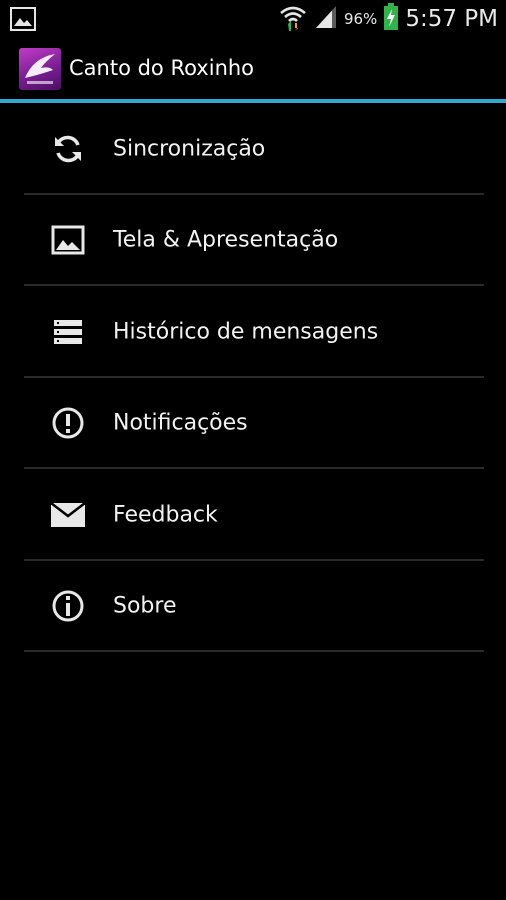 The image size is (506, 900). Describe the element at coordinates (226, 240) in the screenshot. I see `menu-item-label: Tela & Apresentação` at that location.